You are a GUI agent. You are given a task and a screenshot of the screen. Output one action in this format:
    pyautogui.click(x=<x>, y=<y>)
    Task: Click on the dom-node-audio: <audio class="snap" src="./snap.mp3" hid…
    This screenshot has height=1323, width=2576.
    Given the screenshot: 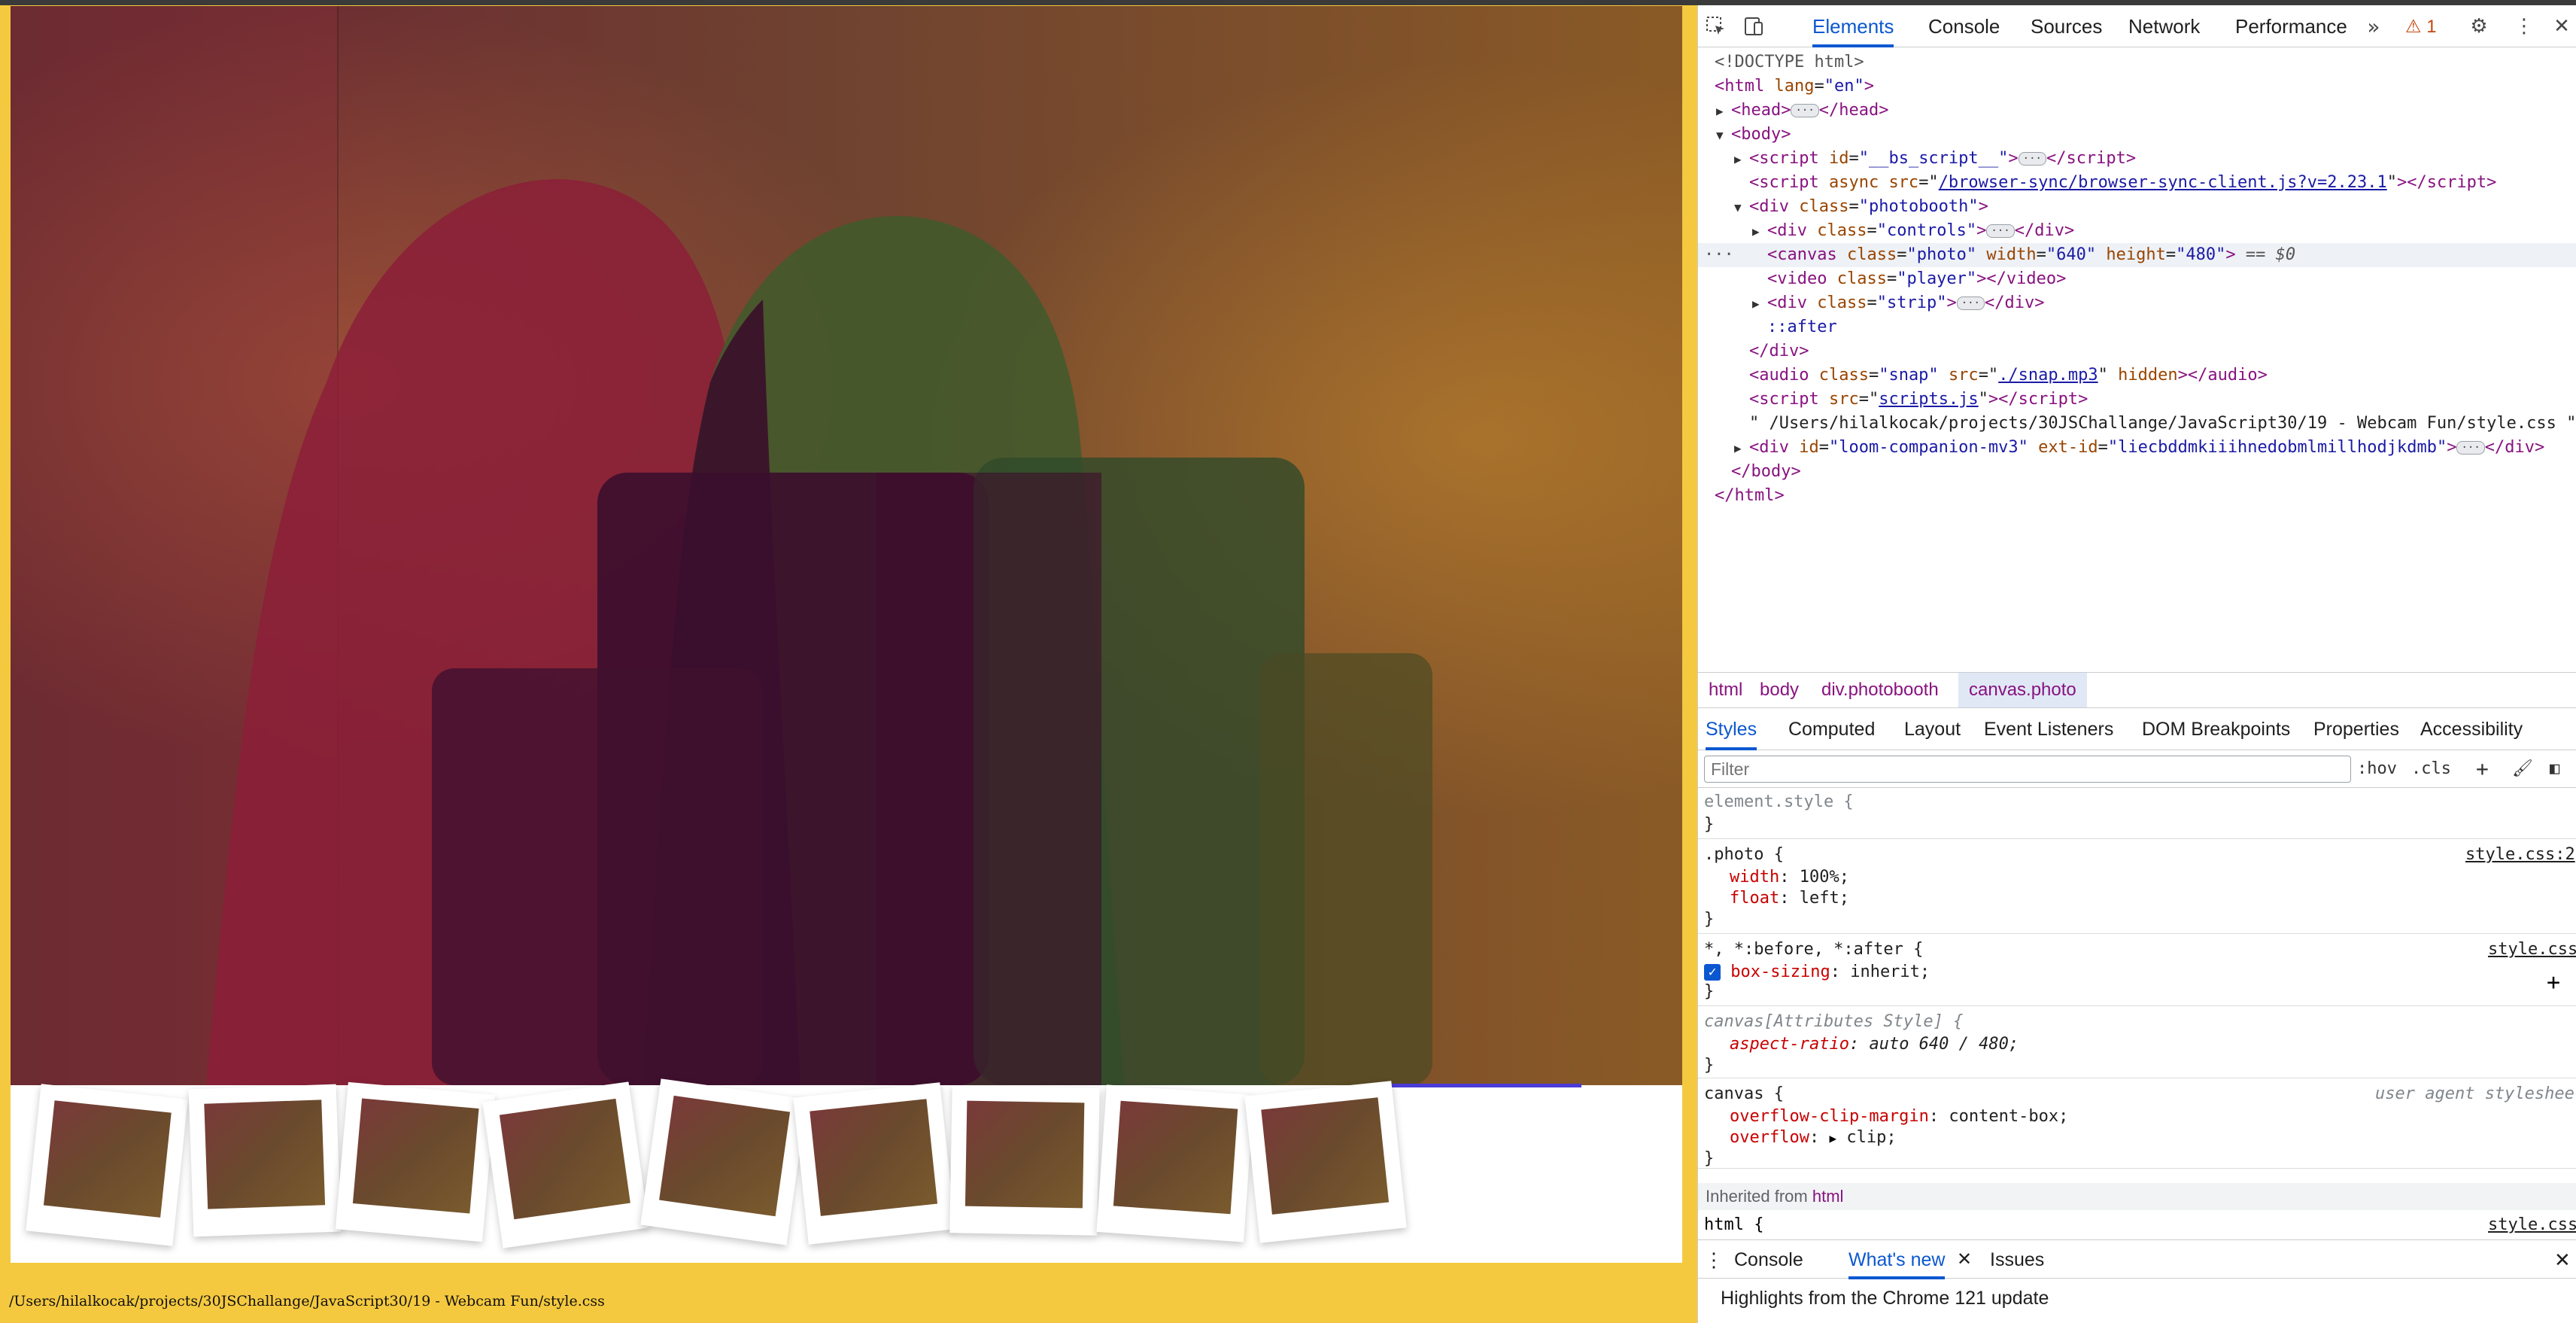 What is the action you would take?
    pyautogui.click(x=2137, y=375)
    